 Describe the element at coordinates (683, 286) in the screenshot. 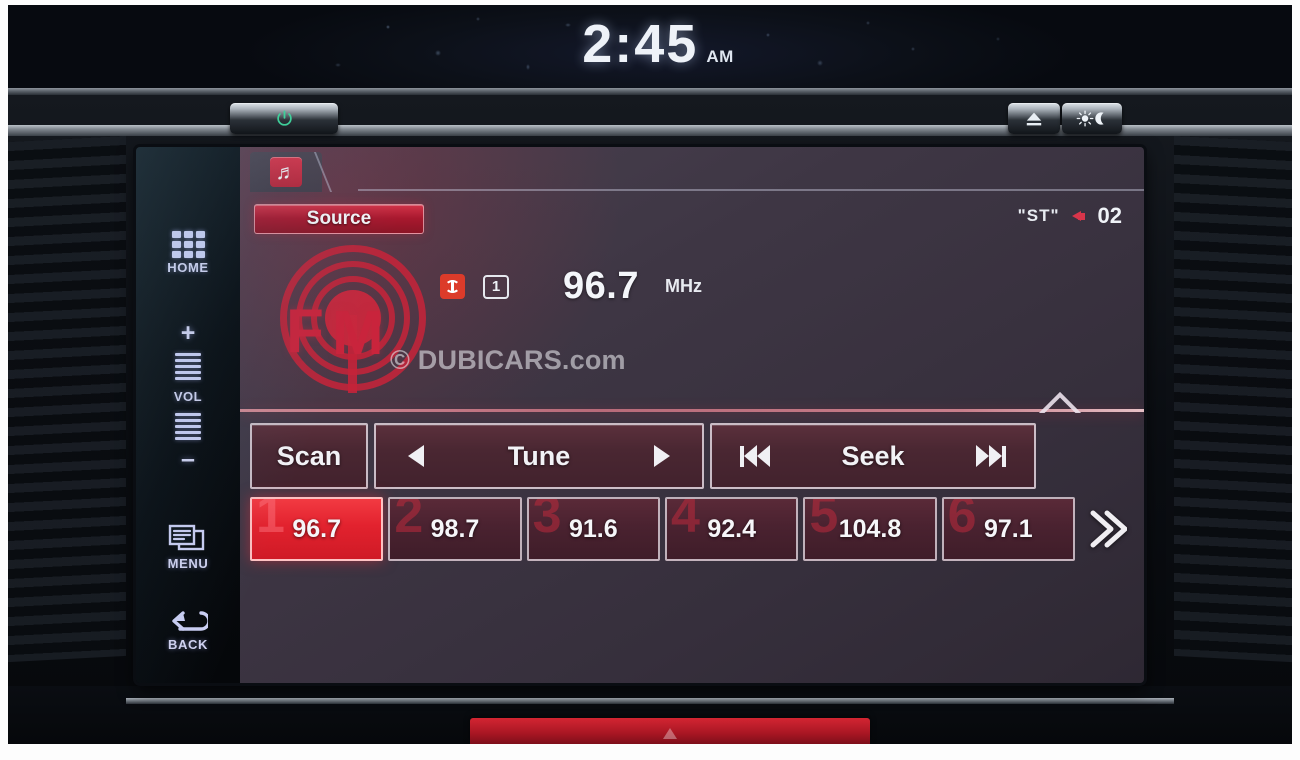

I see `frequency-unit: MHz` at that location.